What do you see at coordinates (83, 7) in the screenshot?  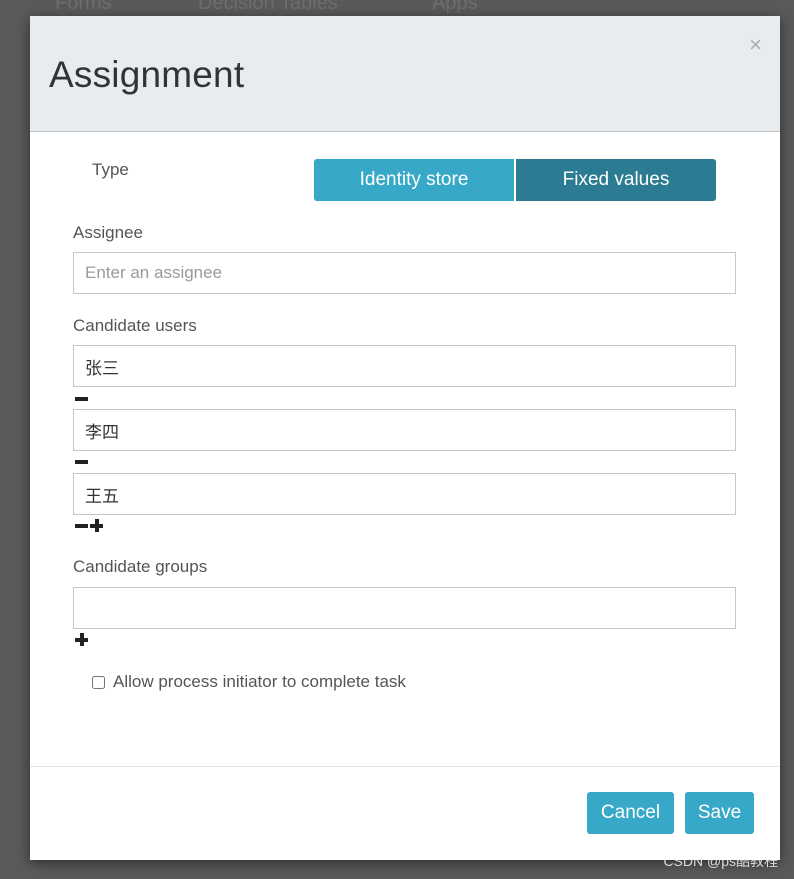 I see `bg-nav-forms: Forms` at bounding box center [83, 7].